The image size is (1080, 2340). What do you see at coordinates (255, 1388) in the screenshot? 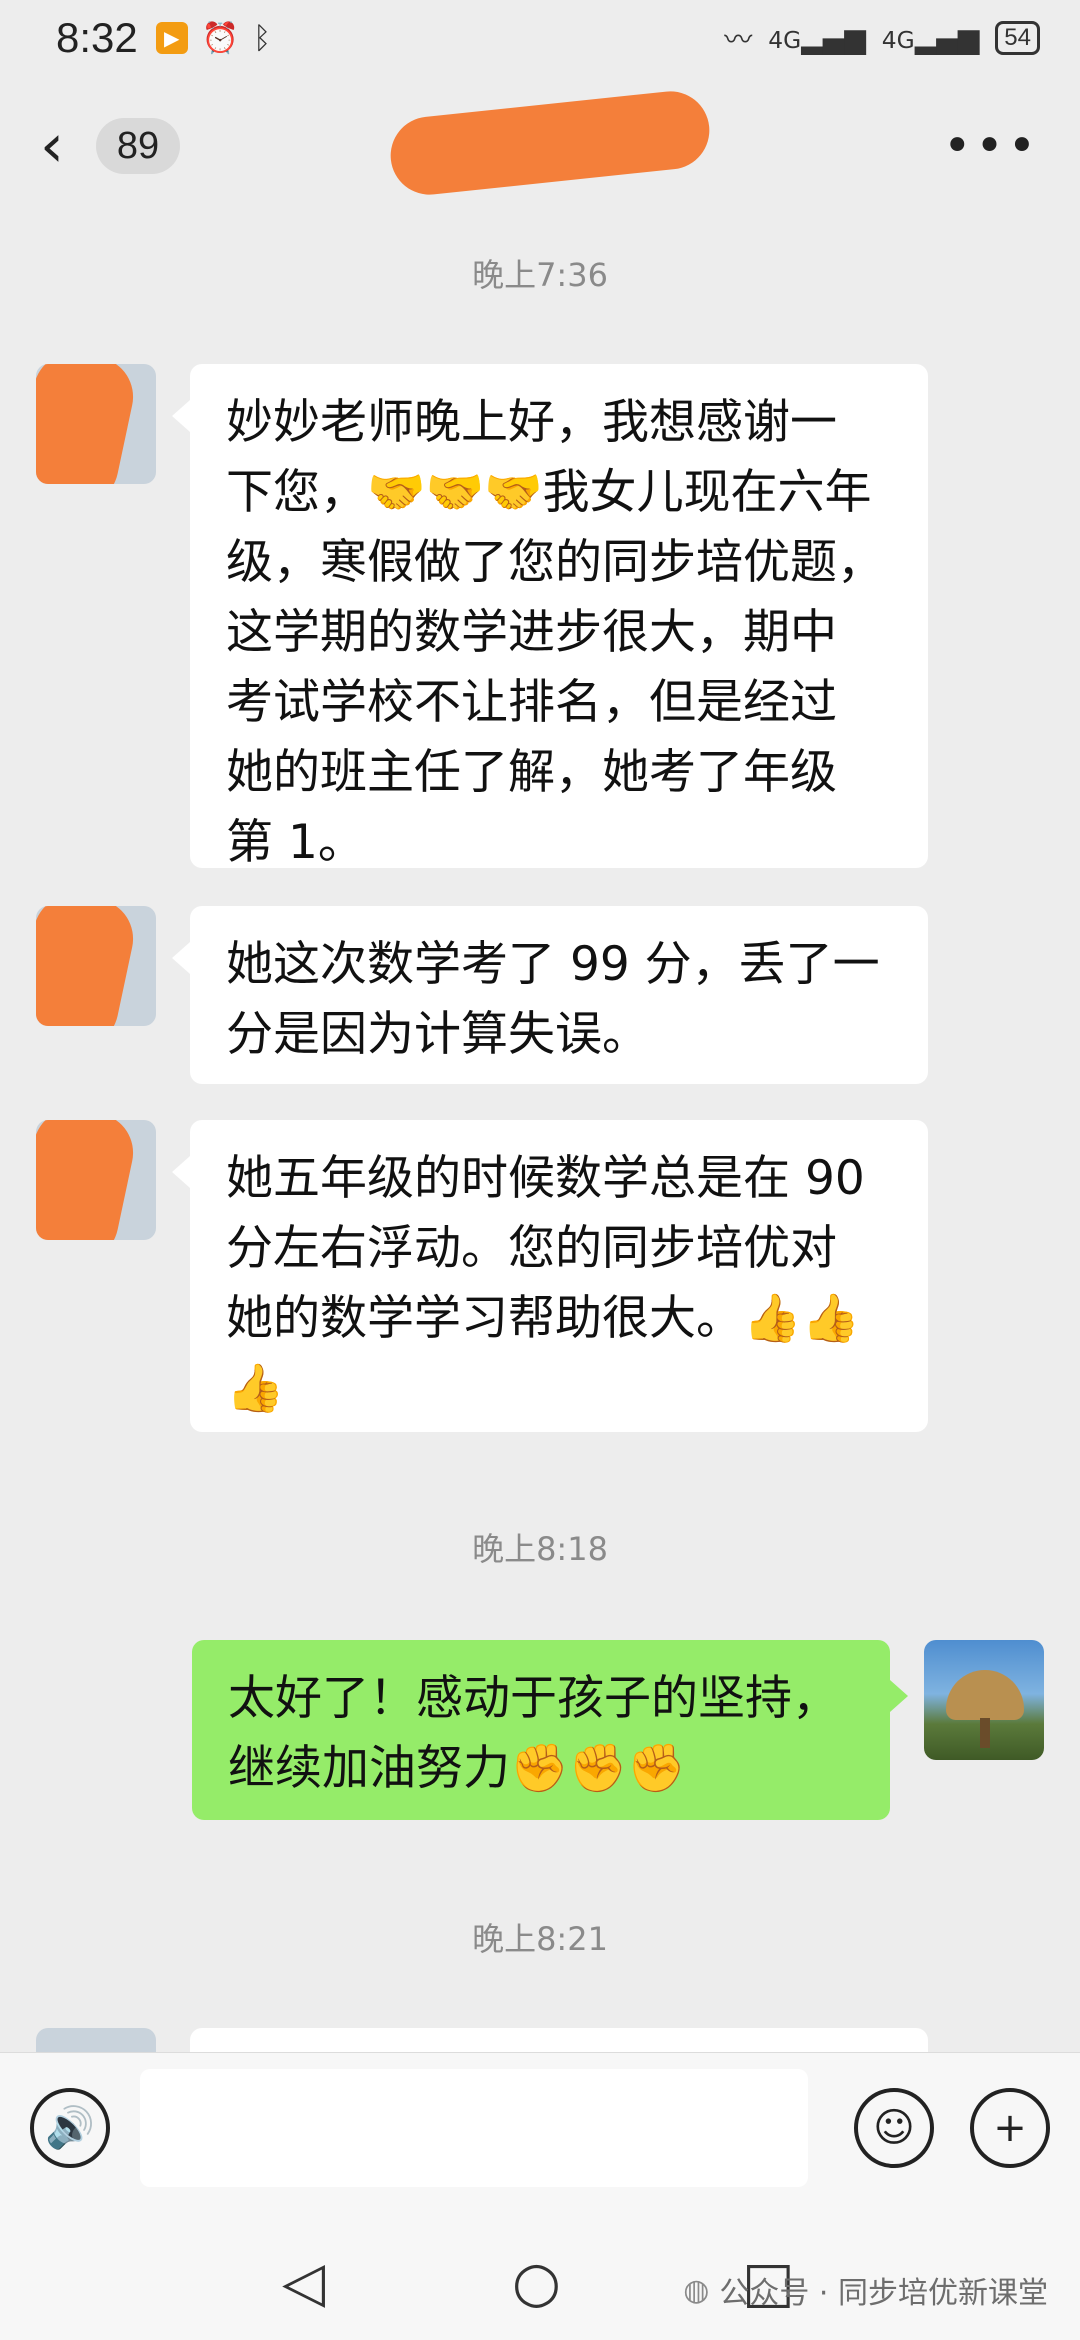
I see `message-line: 👍` at bounding box center [255, 1388].